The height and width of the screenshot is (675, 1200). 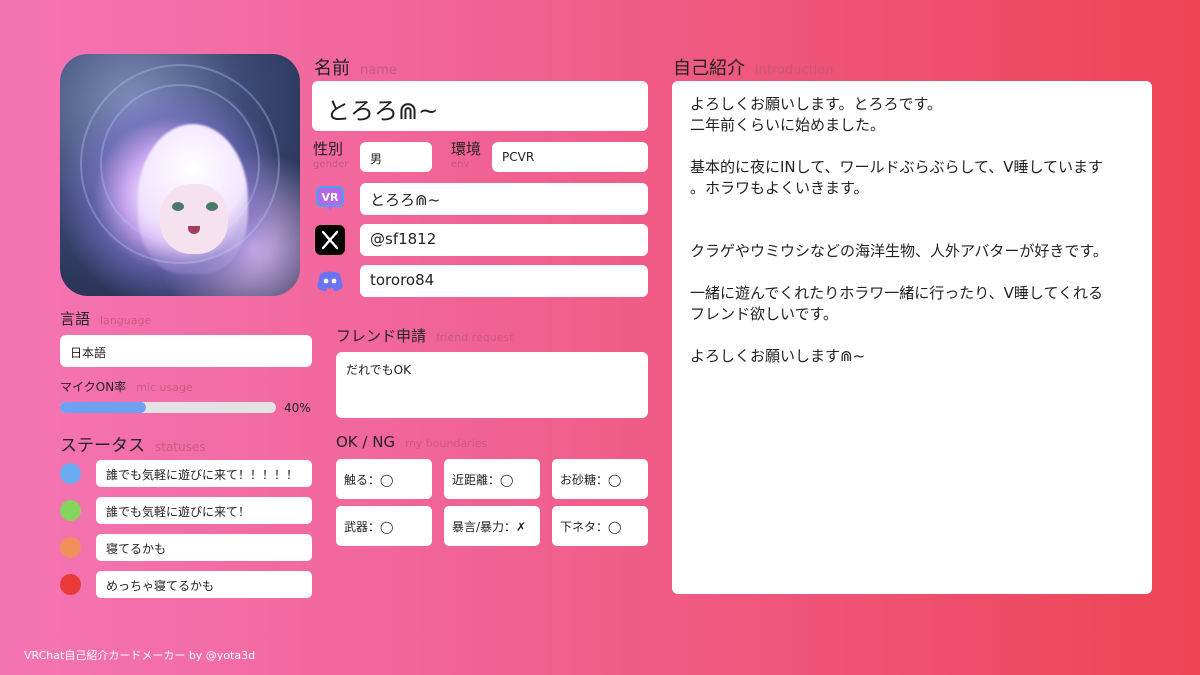 I want to click on name-value: とろろ⋒~, so click(x=382, y=111).